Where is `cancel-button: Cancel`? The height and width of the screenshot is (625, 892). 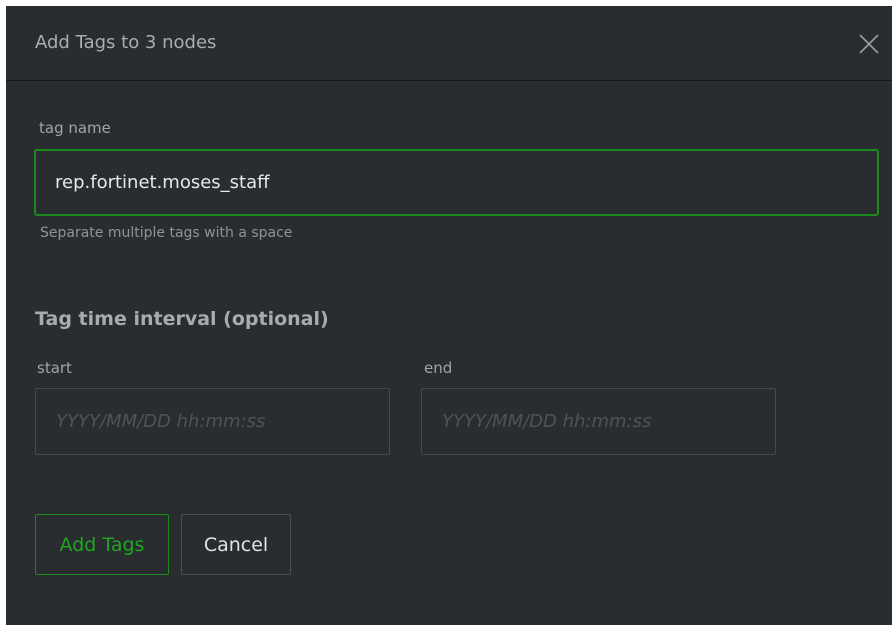
cancel-button: Cancel is located at coordinates (236, 544).